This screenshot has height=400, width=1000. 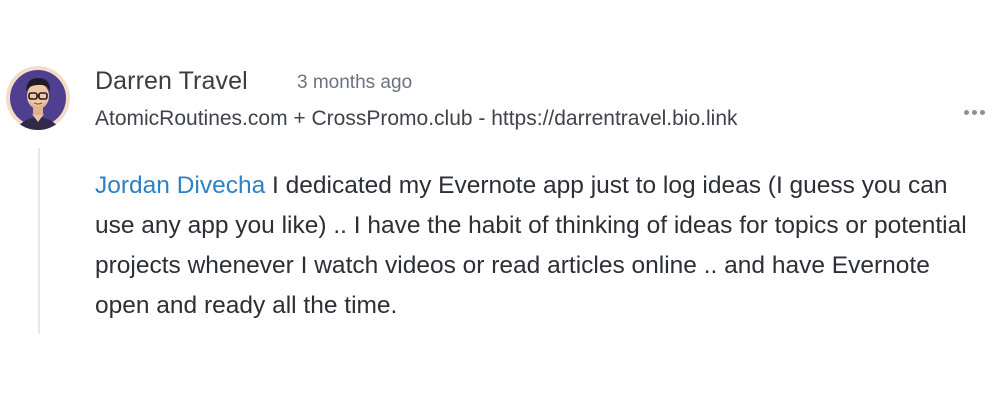 I want to click on avatar-illustration, so click(x=38, y=98).